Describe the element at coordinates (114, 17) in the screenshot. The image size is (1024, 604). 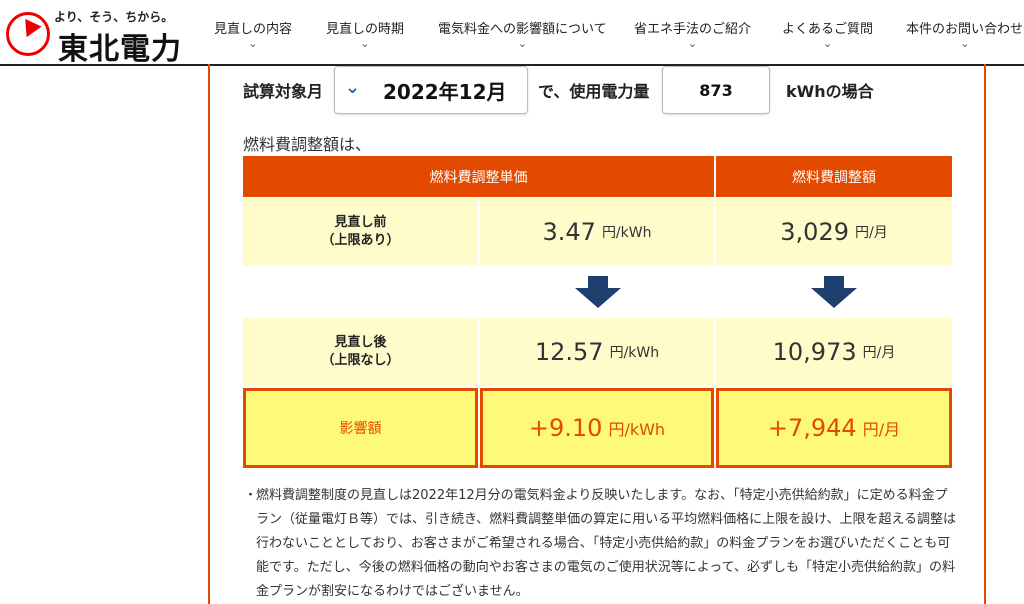
I see `logo-tagline: より、そう、ちから。` at that location.